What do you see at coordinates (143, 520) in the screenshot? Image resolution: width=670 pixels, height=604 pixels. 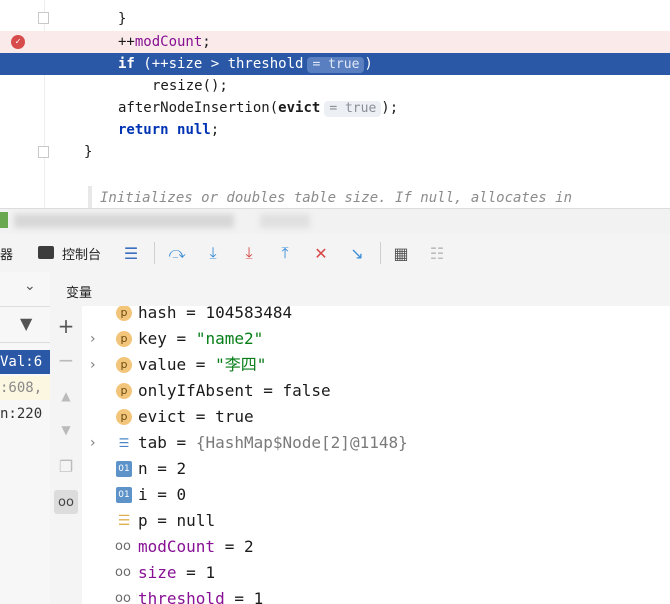 I see `variable-name: p` at bounding box center [143, 520].